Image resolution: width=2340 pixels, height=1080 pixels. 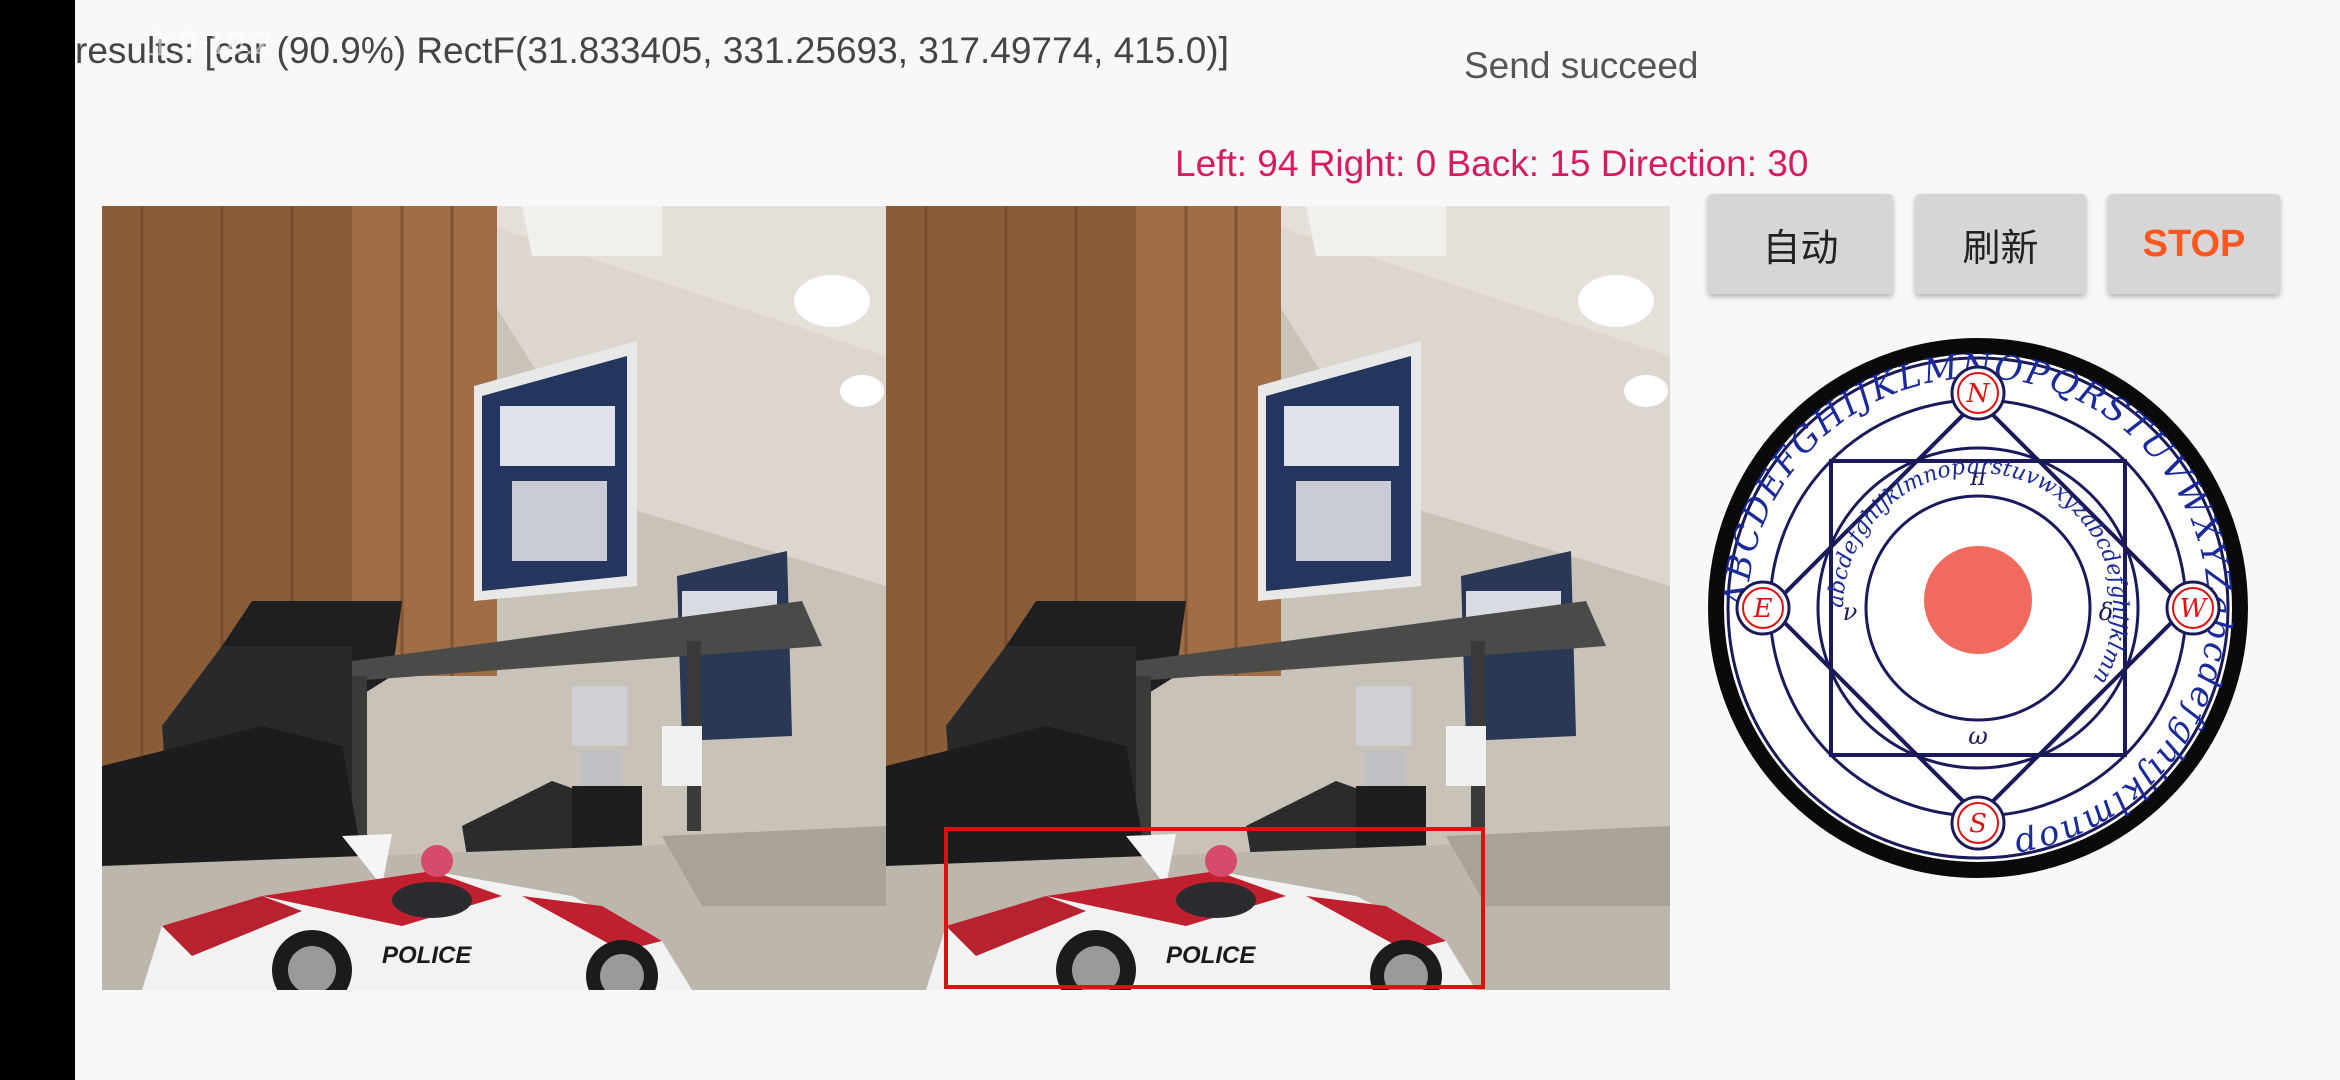 I want to click on seal-glyph: π, so click(x=1978, y=477).